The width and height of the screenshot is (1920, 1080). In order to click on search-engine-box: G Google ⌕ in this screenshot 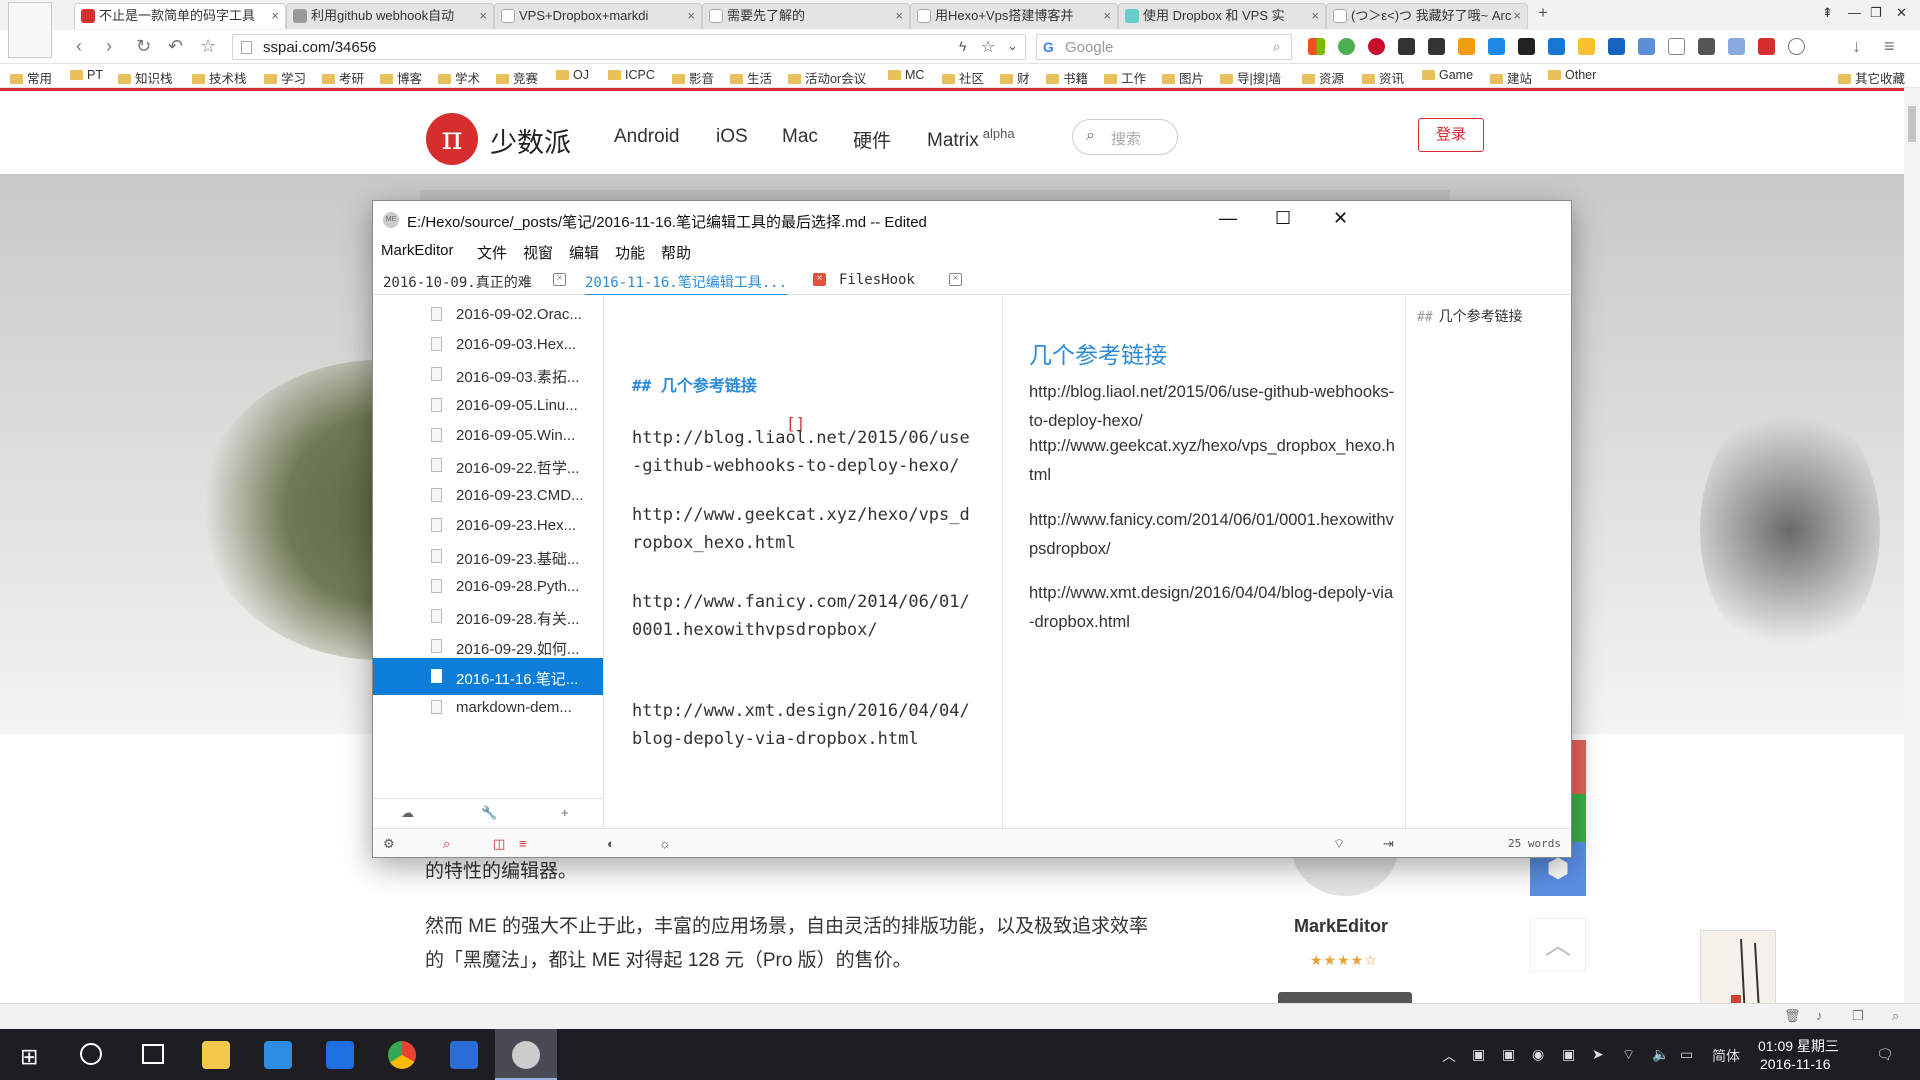, I will do `click(1164, 47)`.